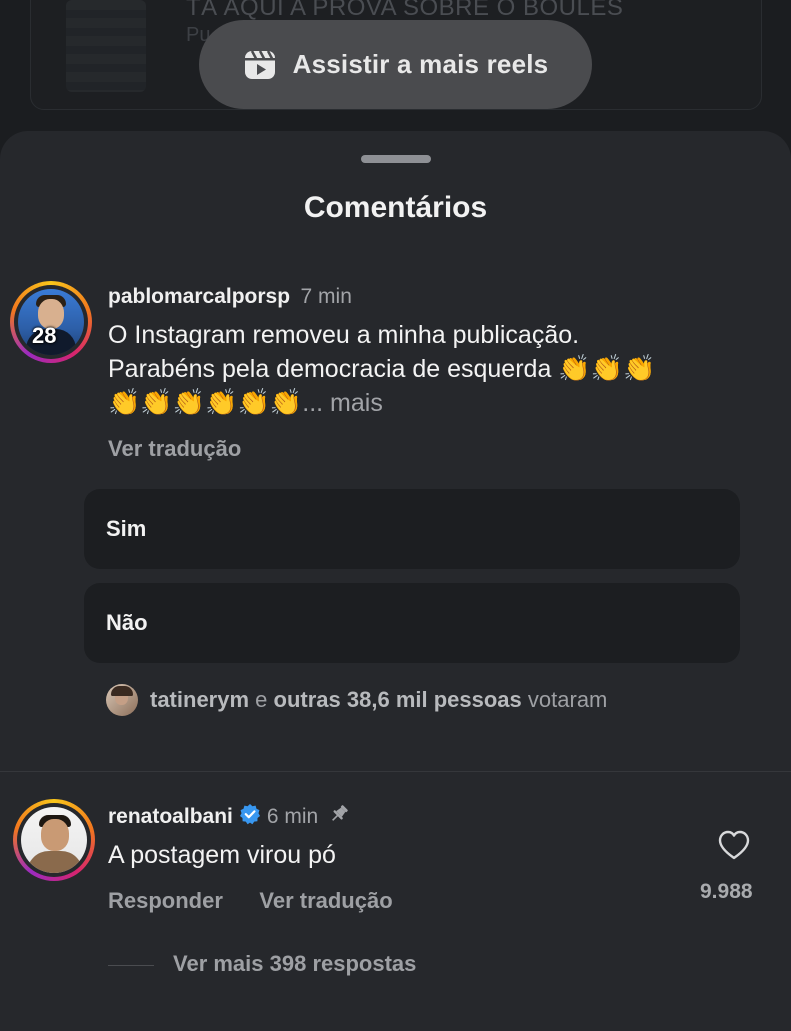 The width and height of the screenshot is (791, 1031). What do you see at coordinates (126, 528) in the screenshot?
I see `poll-option-label: Sim` at bounding box center [126, 528].